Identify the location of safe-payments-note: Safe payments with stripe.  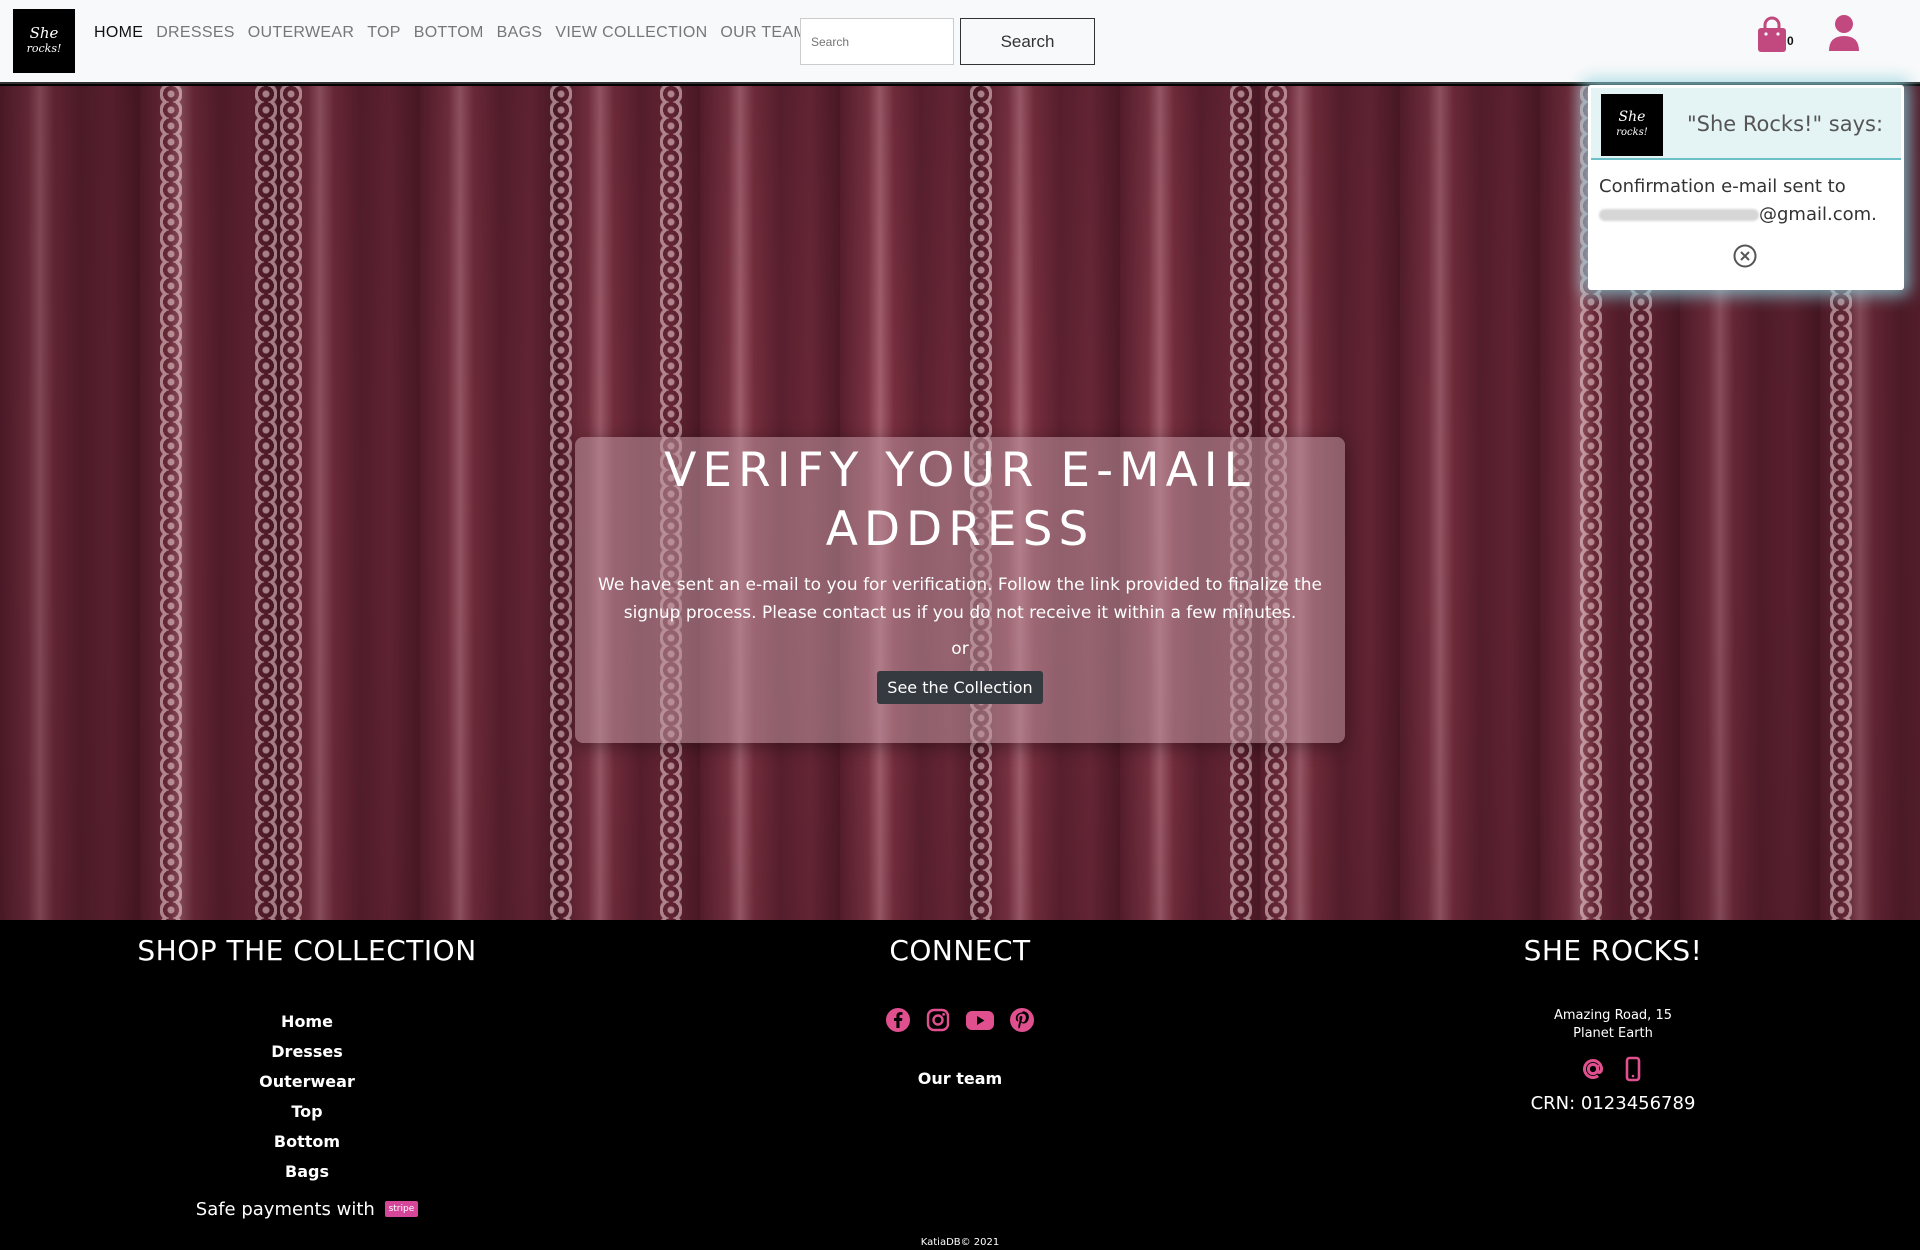
(307, 1209).